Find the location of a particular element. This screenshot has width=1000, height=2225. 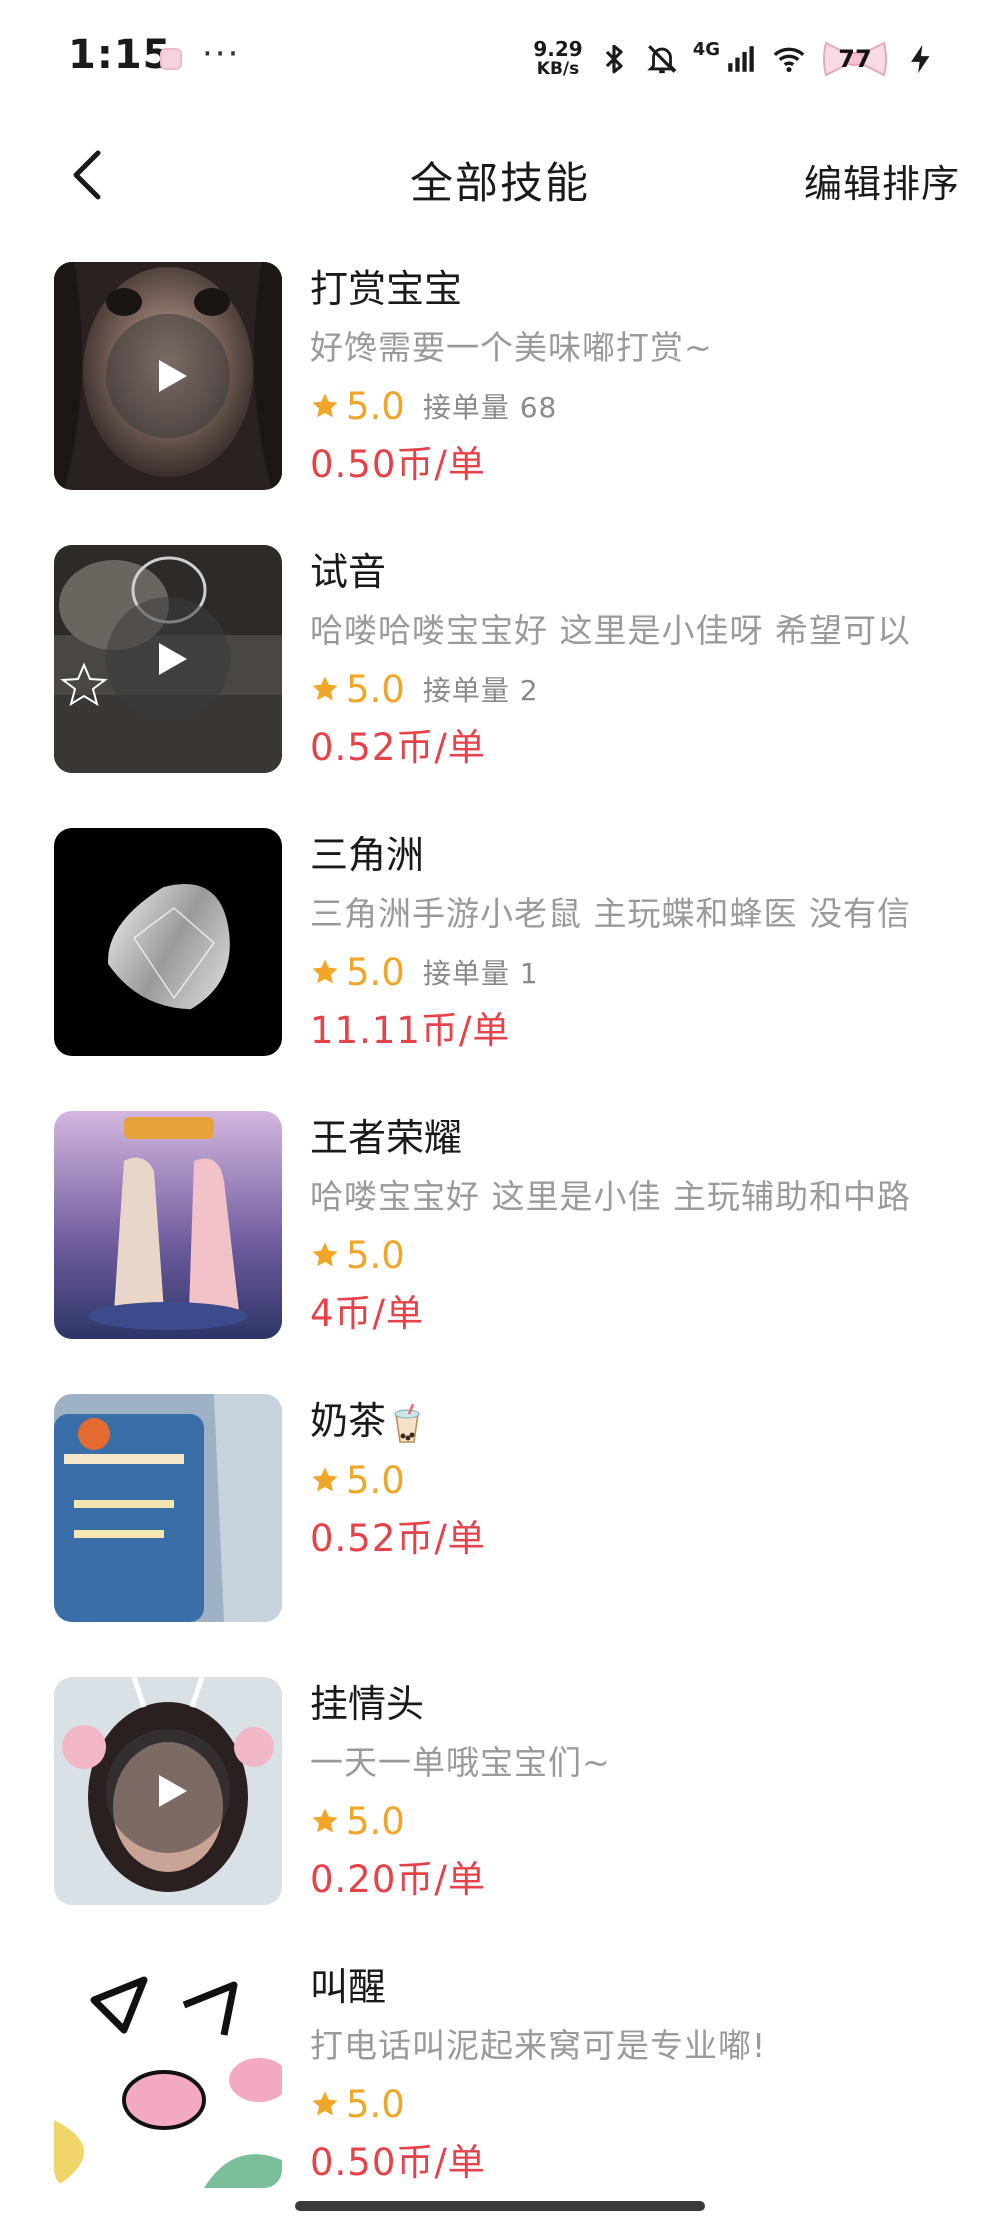

speed-unit: KB/s is located at coordinates (558, 69).